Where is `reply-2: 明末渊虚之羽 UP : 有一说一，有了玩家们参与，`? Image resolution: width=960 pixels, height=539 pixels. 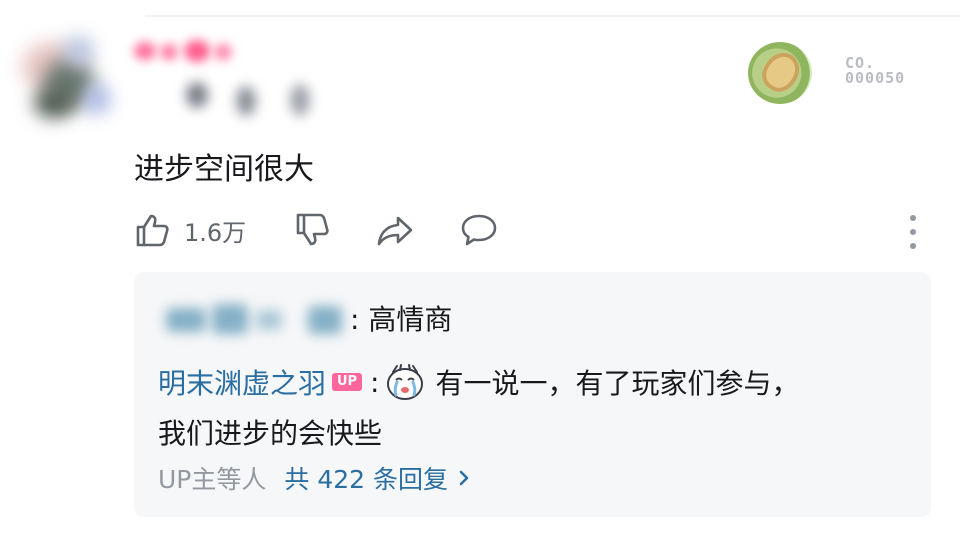 reply-2: 明末渊虚之羽 UP : 有一说一，有了玩家们参与， is located at coordinates (478, 382).